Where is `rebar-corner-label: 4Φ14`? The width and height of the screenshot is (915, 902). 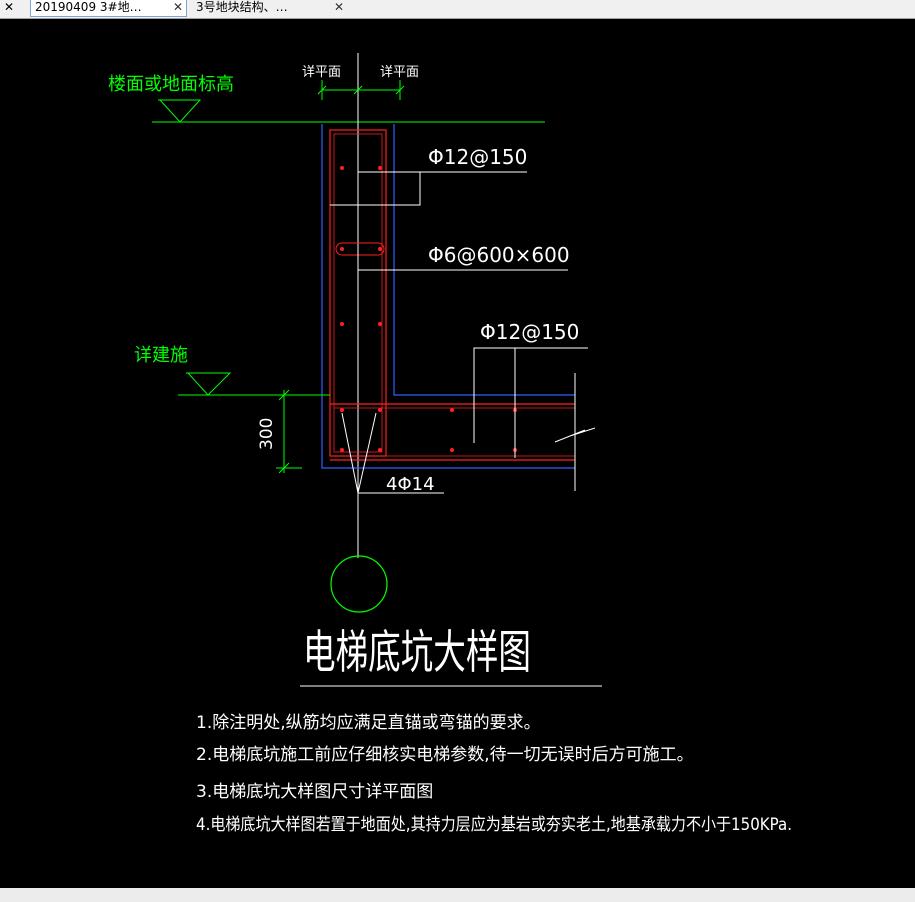
rebar-corner-label: 4Φ14 is located at coordinates (410, 484).